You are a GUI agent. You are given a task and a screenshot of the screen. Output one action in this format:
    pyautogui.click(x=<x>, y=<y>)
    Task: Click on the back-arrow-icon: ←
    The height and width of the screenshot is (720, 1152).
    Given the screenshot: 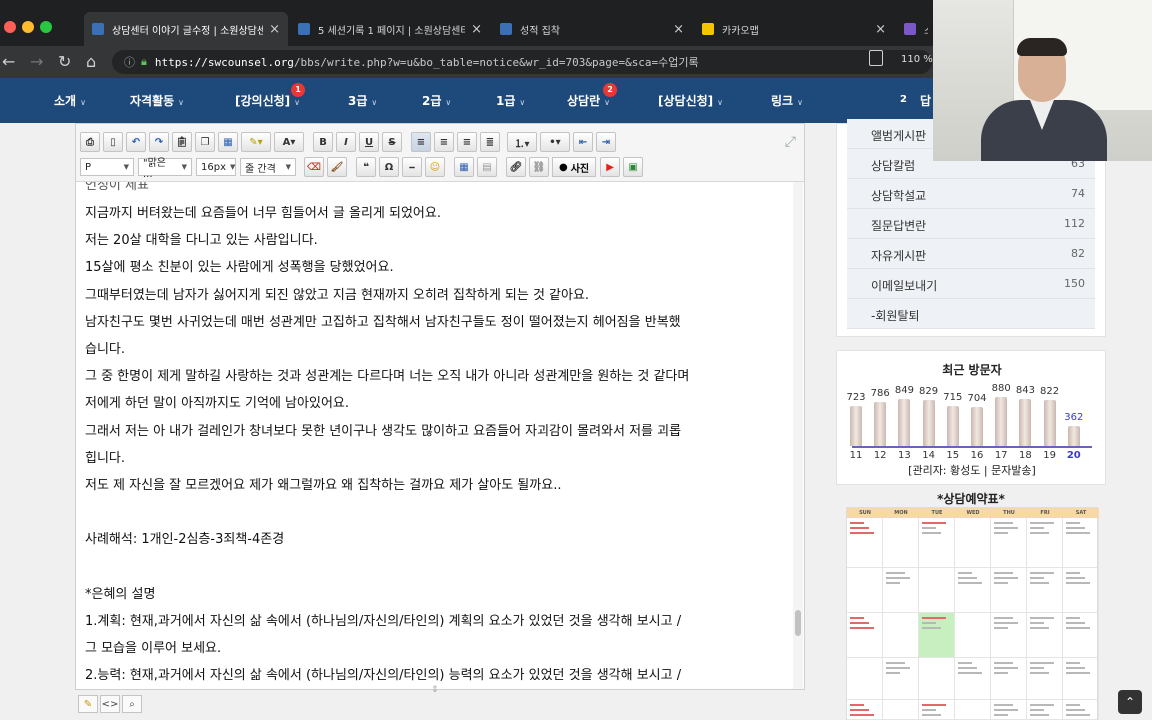 What is the action you would take?
    pyautogui.click(x=8, y=62)
    